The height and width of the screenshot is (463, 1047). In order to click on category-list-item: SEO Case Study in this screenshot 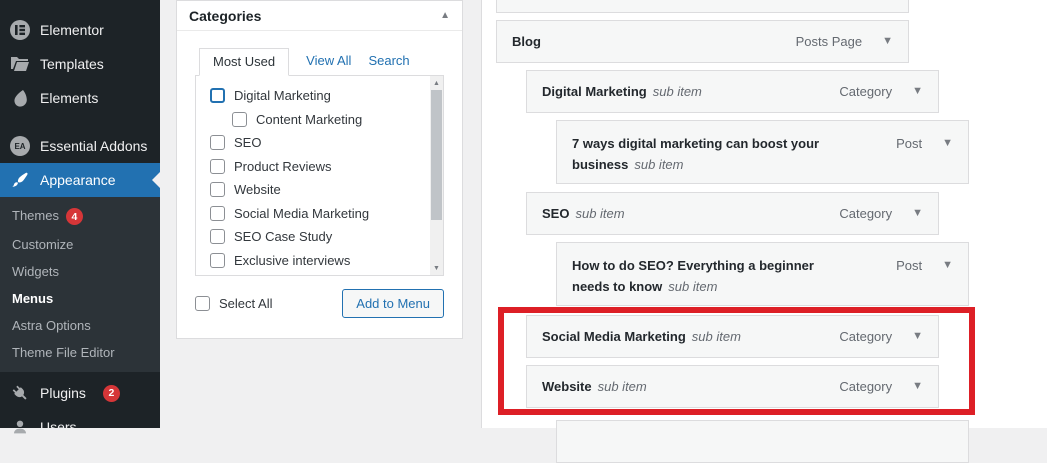, I will do `click(319, 237)`.